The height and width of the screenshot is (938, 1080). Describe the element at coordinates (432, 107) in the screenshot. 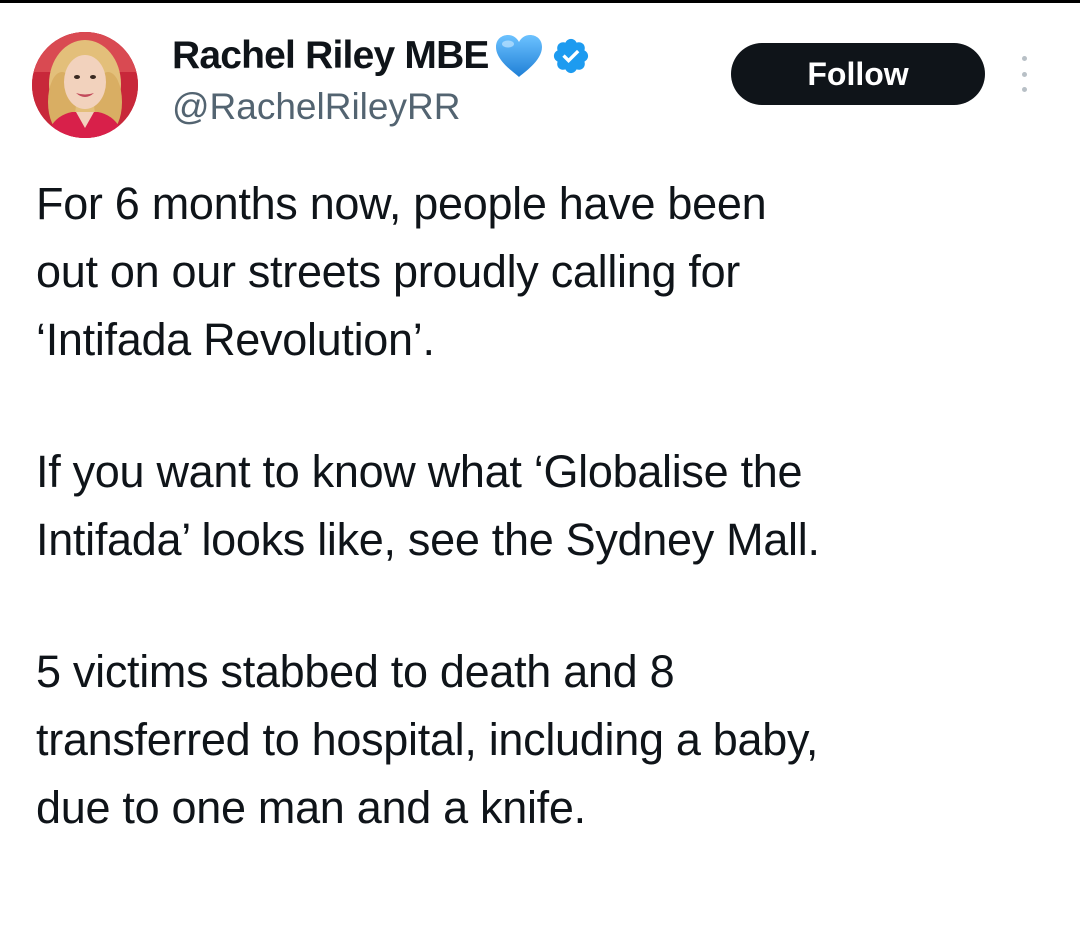

I see `user-handle: @RachelRileyRR` at that location.